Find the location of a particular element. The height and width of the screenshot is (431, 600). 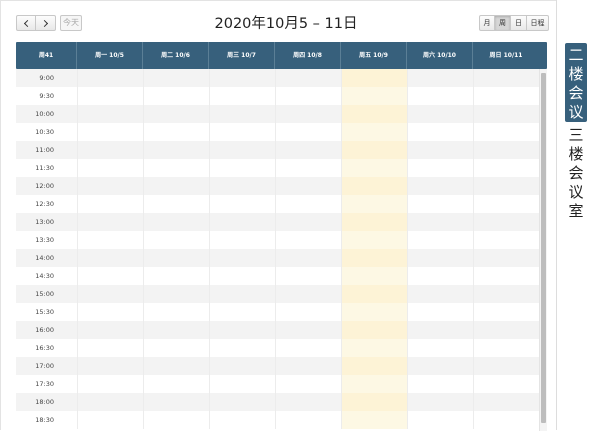

view-month-button: 月 is located at coordinates (487, 23).